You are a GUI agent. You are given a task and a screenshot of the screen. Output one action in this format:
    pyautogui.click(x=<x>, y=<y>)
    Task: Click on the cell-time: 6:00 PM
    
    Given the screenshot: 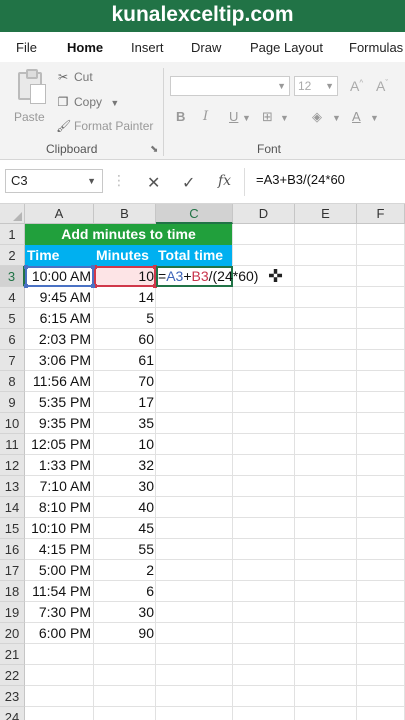 What is the action you would take?
    pyautogui.click(x=58, y=633)
    